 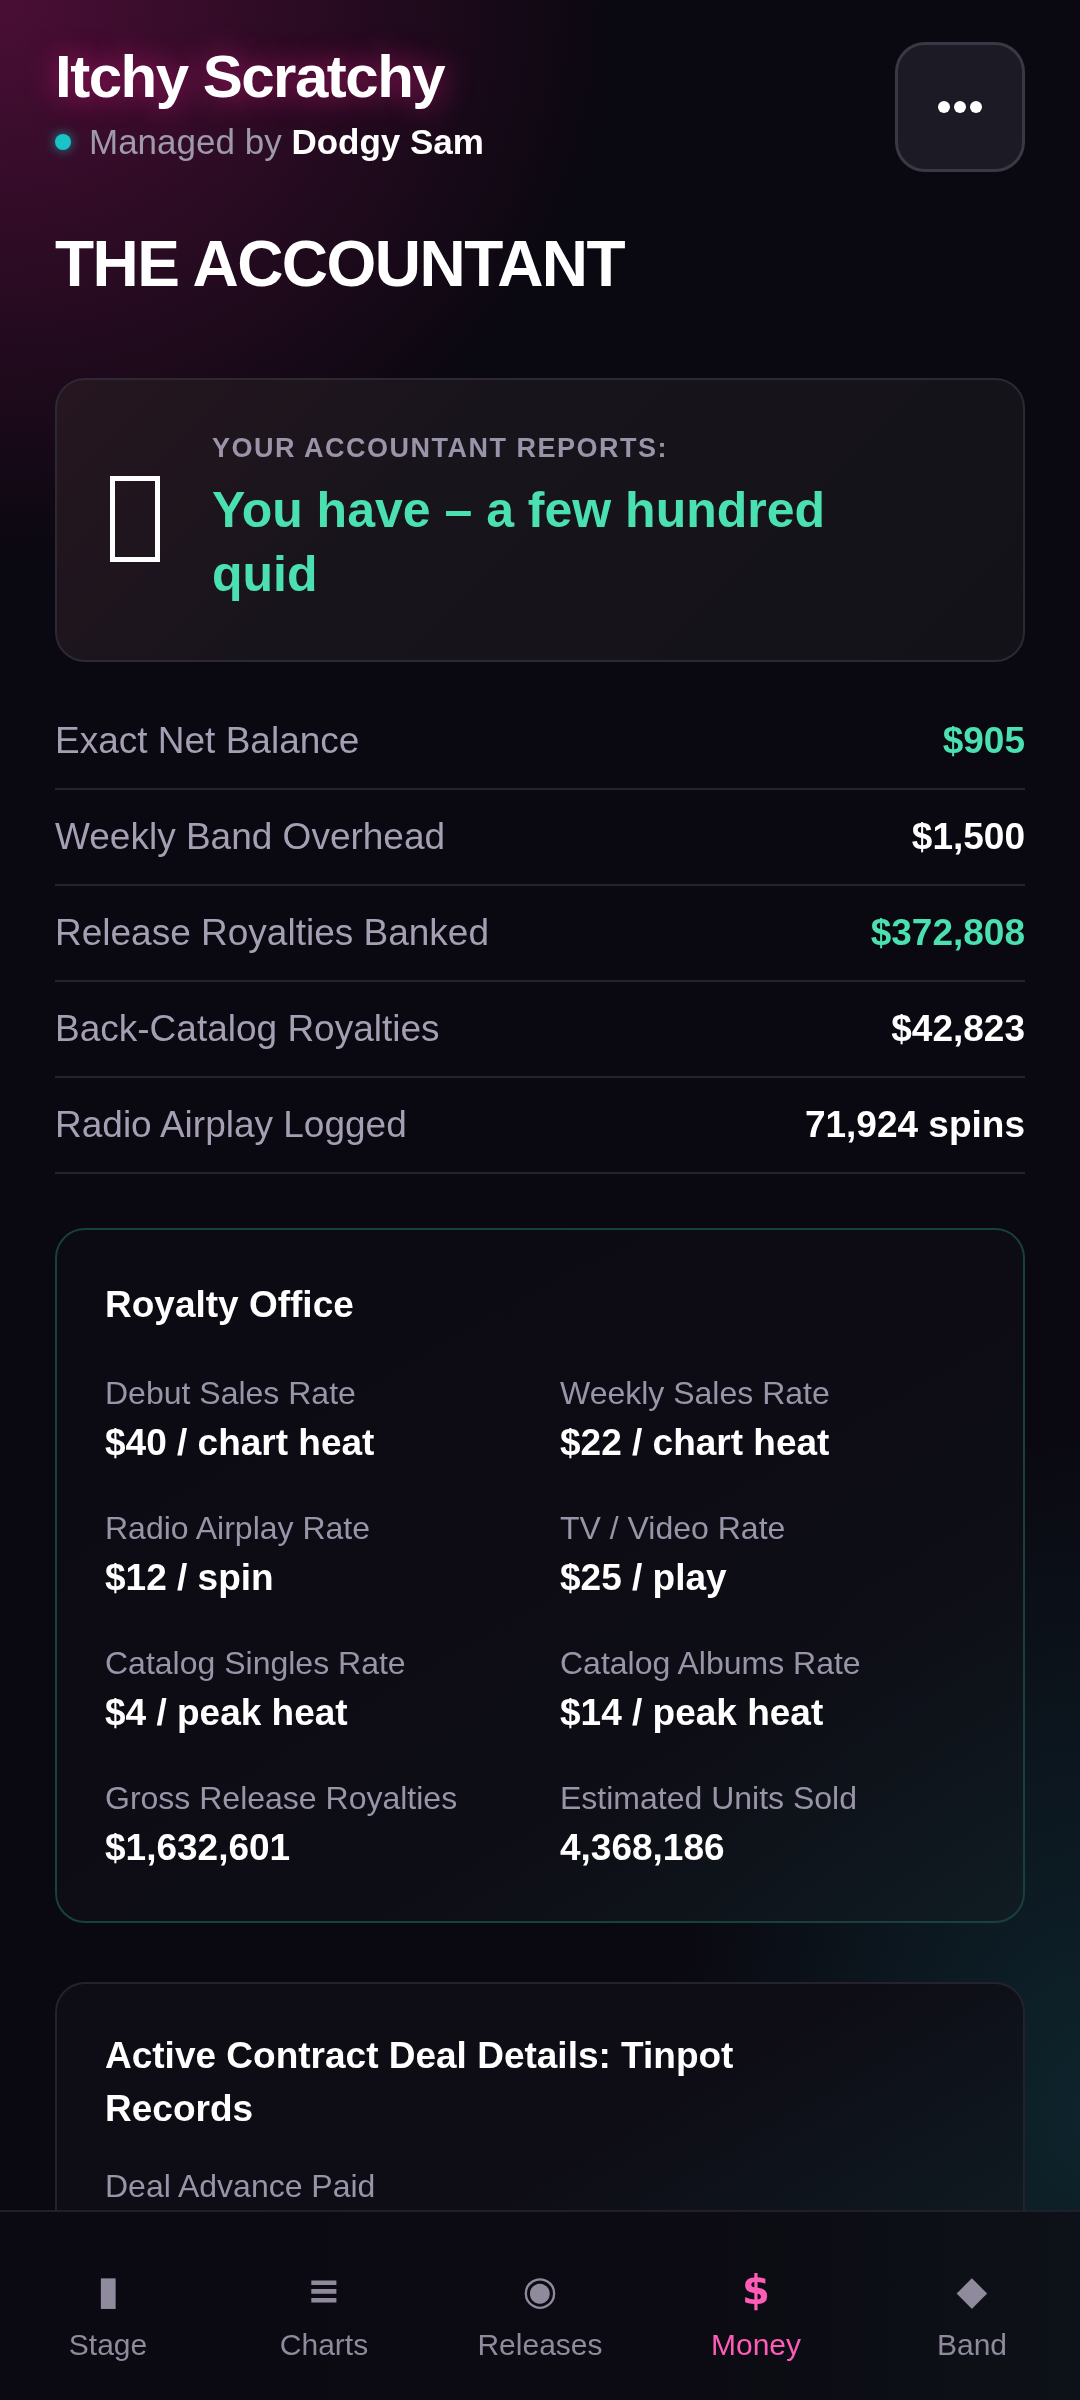 What do you see at coordinates (231, 1393) in the screenshot?
I see `stat-label: Debut Sales Rate` at bounding box center [231, 1393].